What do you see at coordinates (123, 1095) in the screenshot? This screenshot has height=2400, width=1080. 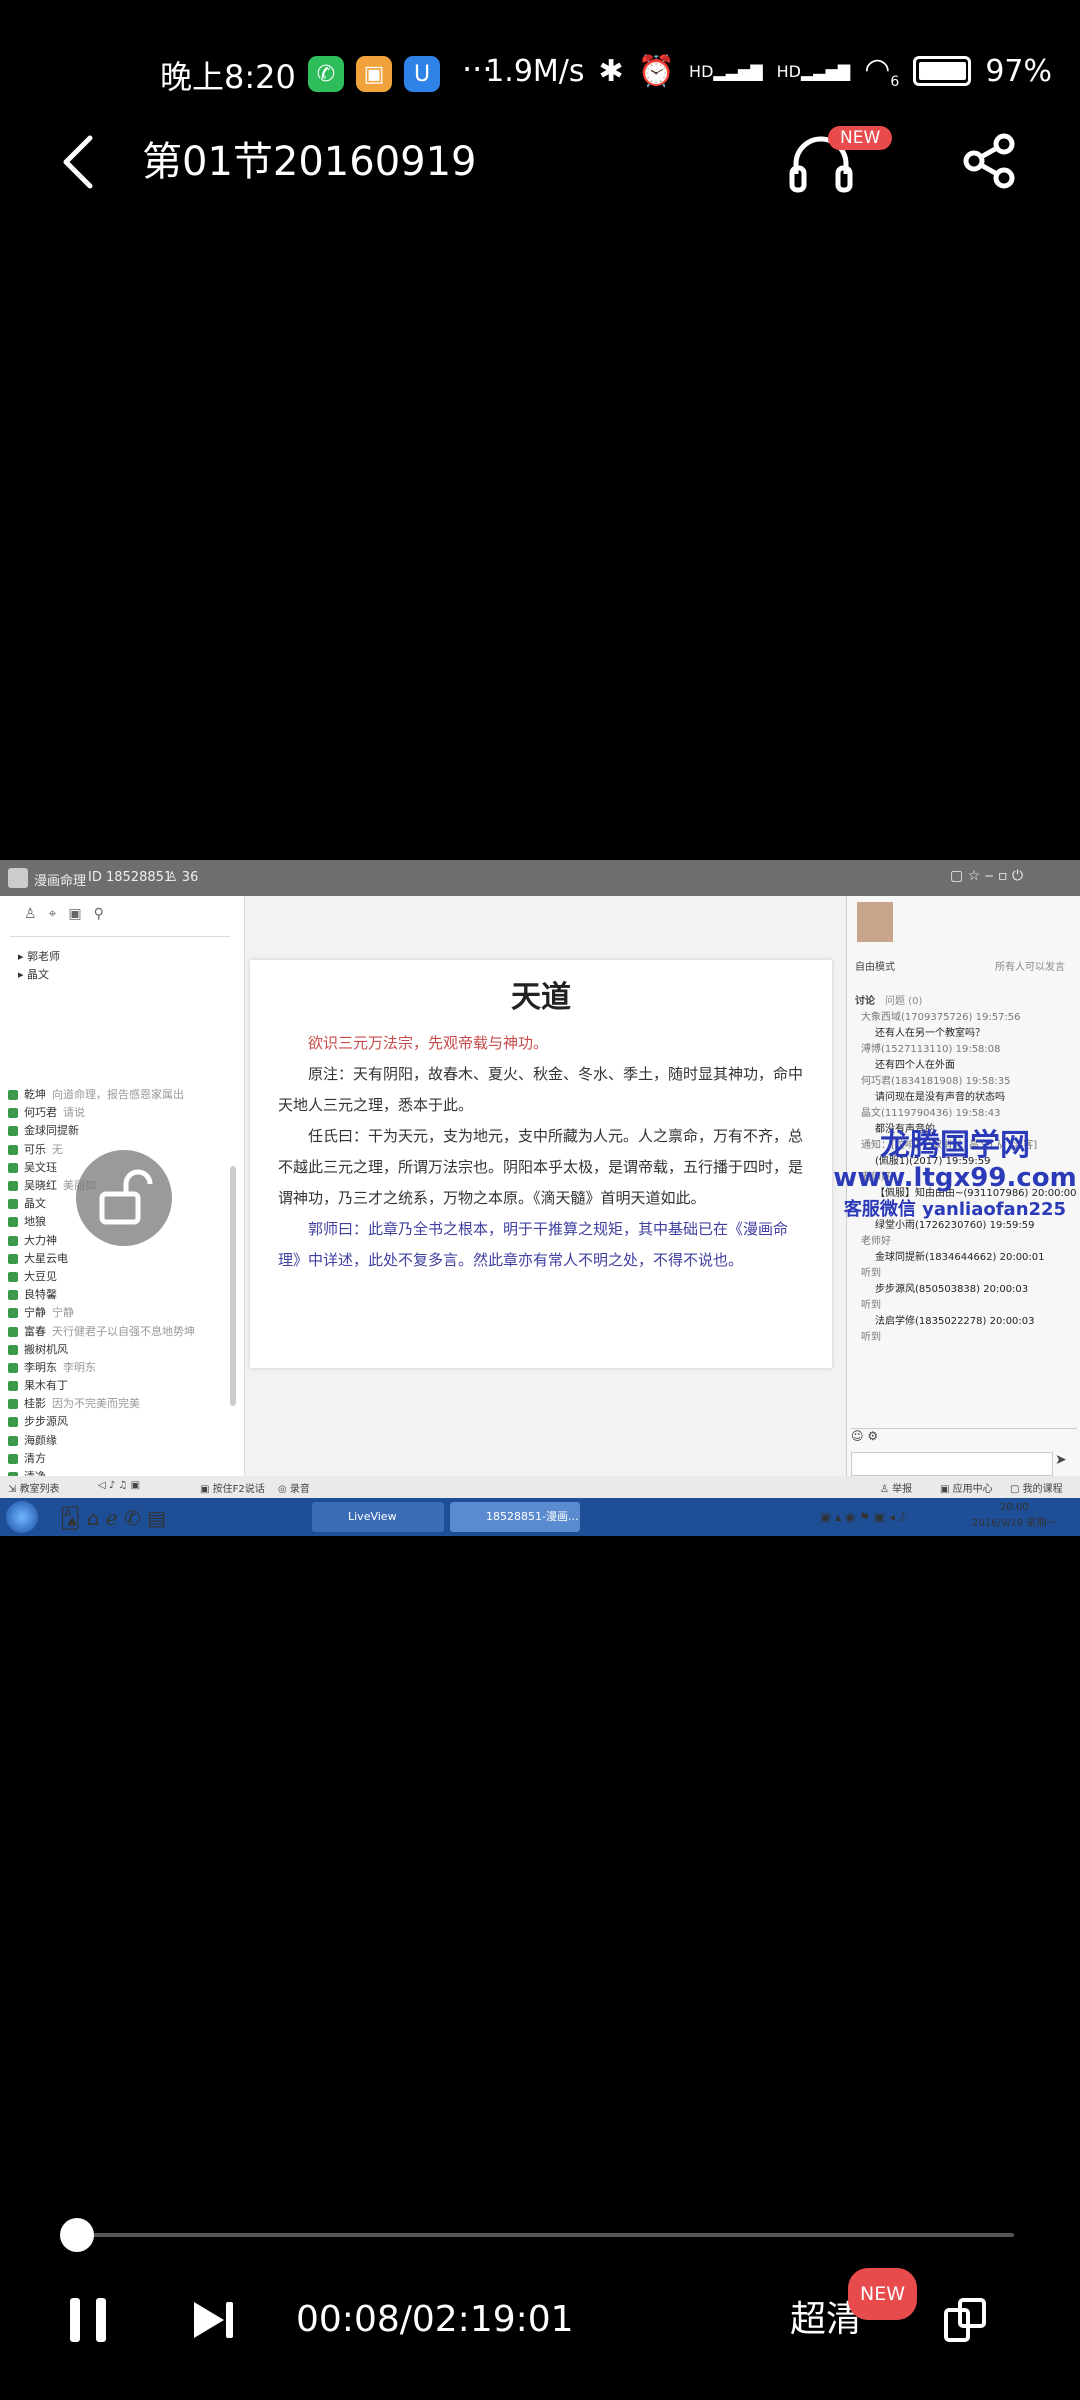 I see `member-item: 乾坤 向道命理，报告感恩家属出` at bounding box center [123, 1095].